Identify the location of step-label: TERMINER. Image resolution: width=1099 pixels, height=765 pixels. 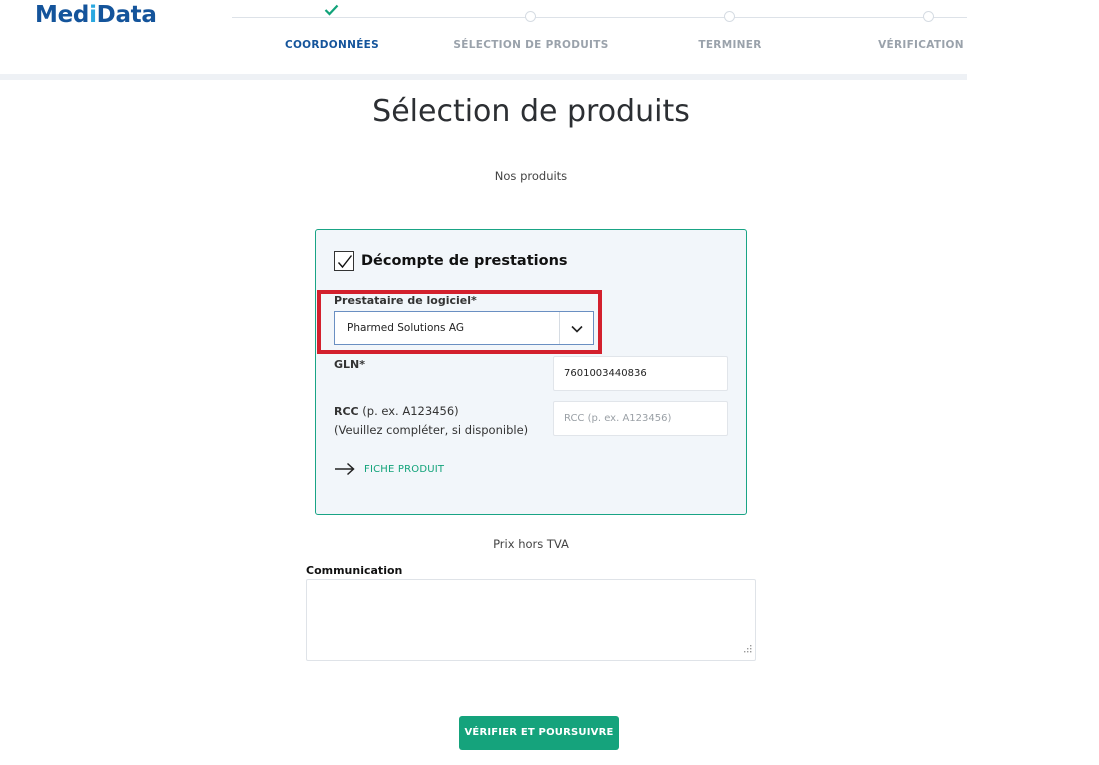
(730, 45).